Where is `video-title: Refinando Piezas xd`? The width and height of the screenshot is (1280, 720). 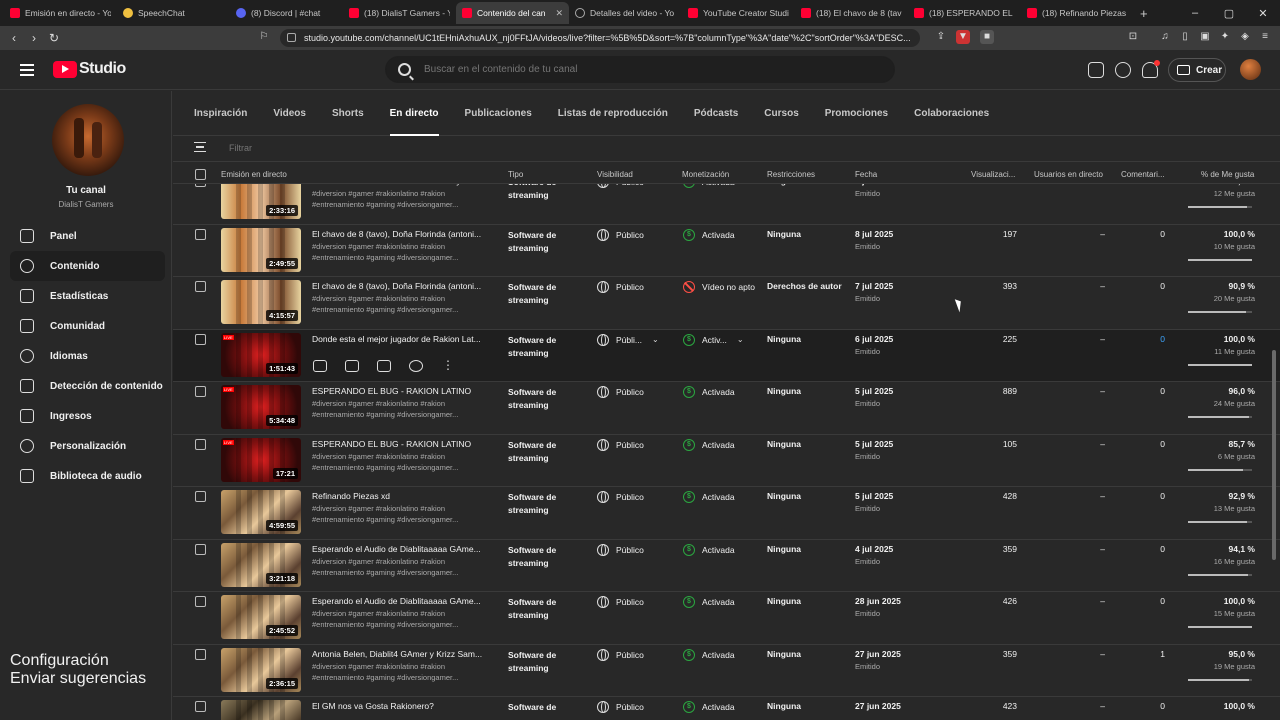
video-title: Refinando Piezas xd is located at coordinates (398, 496).